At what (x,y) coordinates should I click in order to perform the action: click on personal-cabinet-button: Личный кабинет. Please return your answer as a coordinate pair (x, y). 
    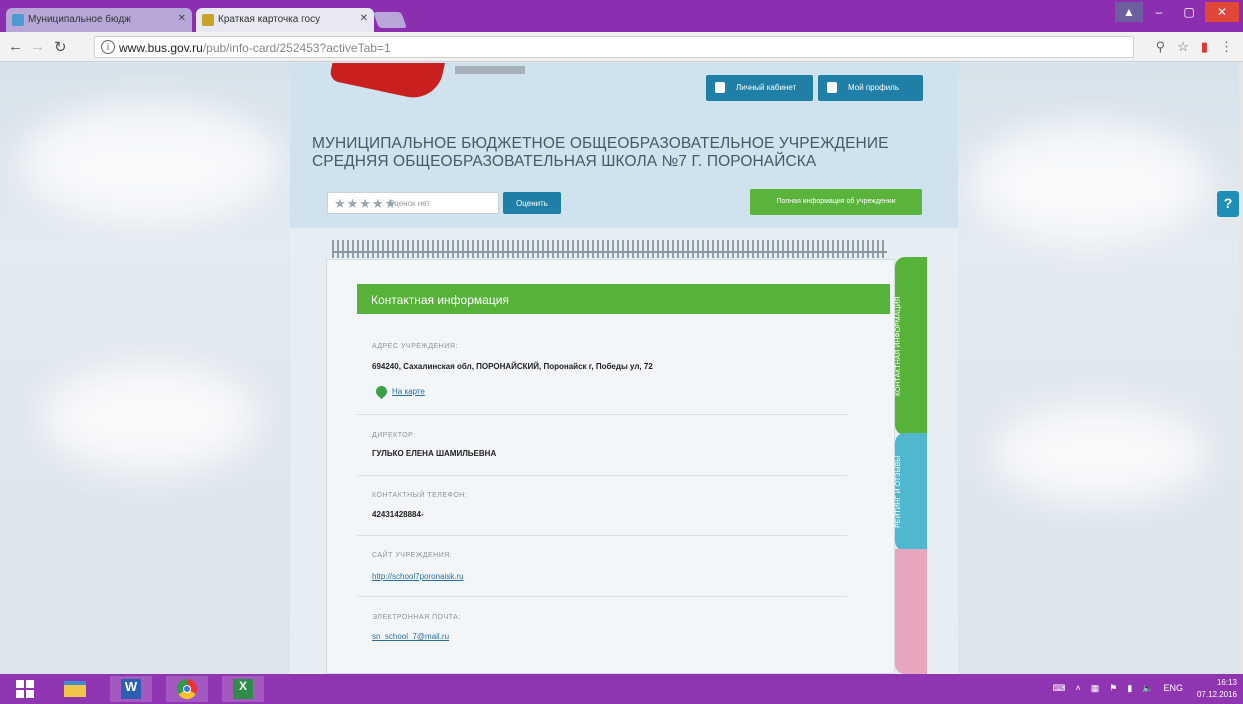
    Looking at the image, I should click on (759, 88).